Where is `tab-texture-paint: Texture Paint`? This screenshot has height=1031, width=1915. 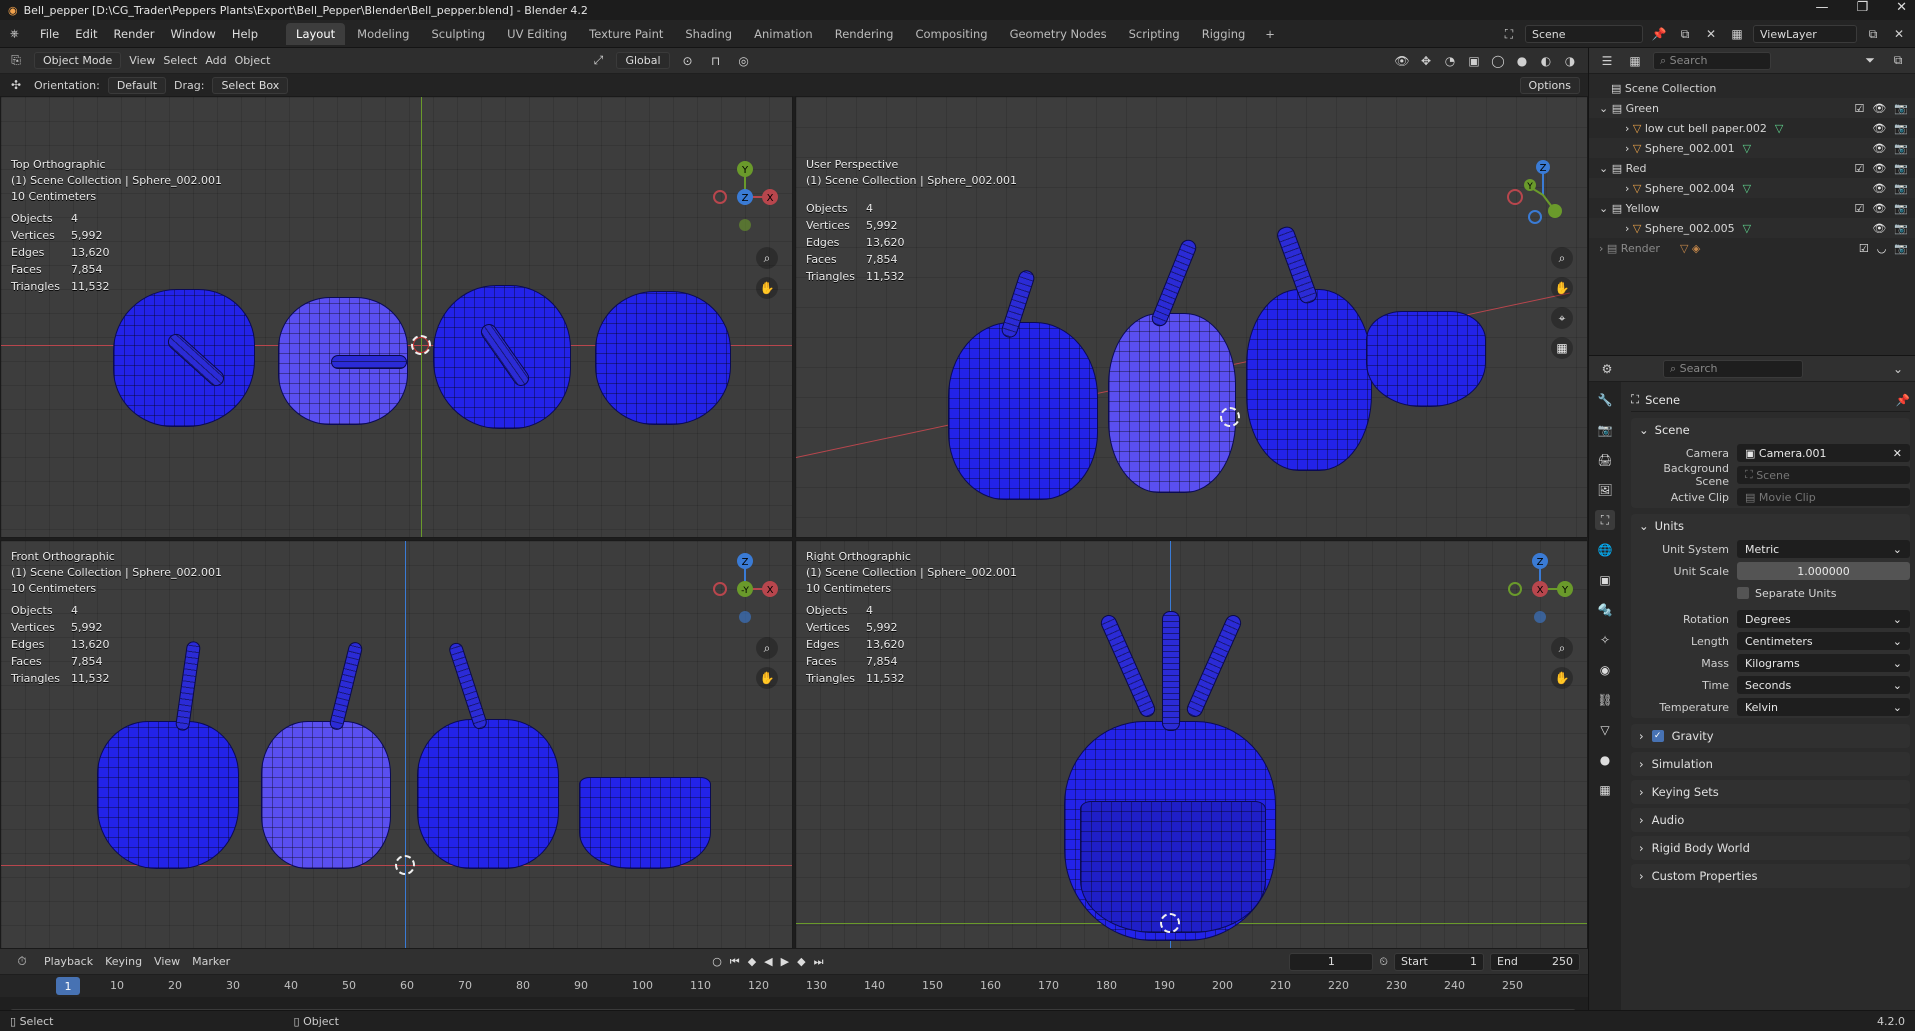 tab-texture-paint: Texture Paint is located at coordinates (626, 34).